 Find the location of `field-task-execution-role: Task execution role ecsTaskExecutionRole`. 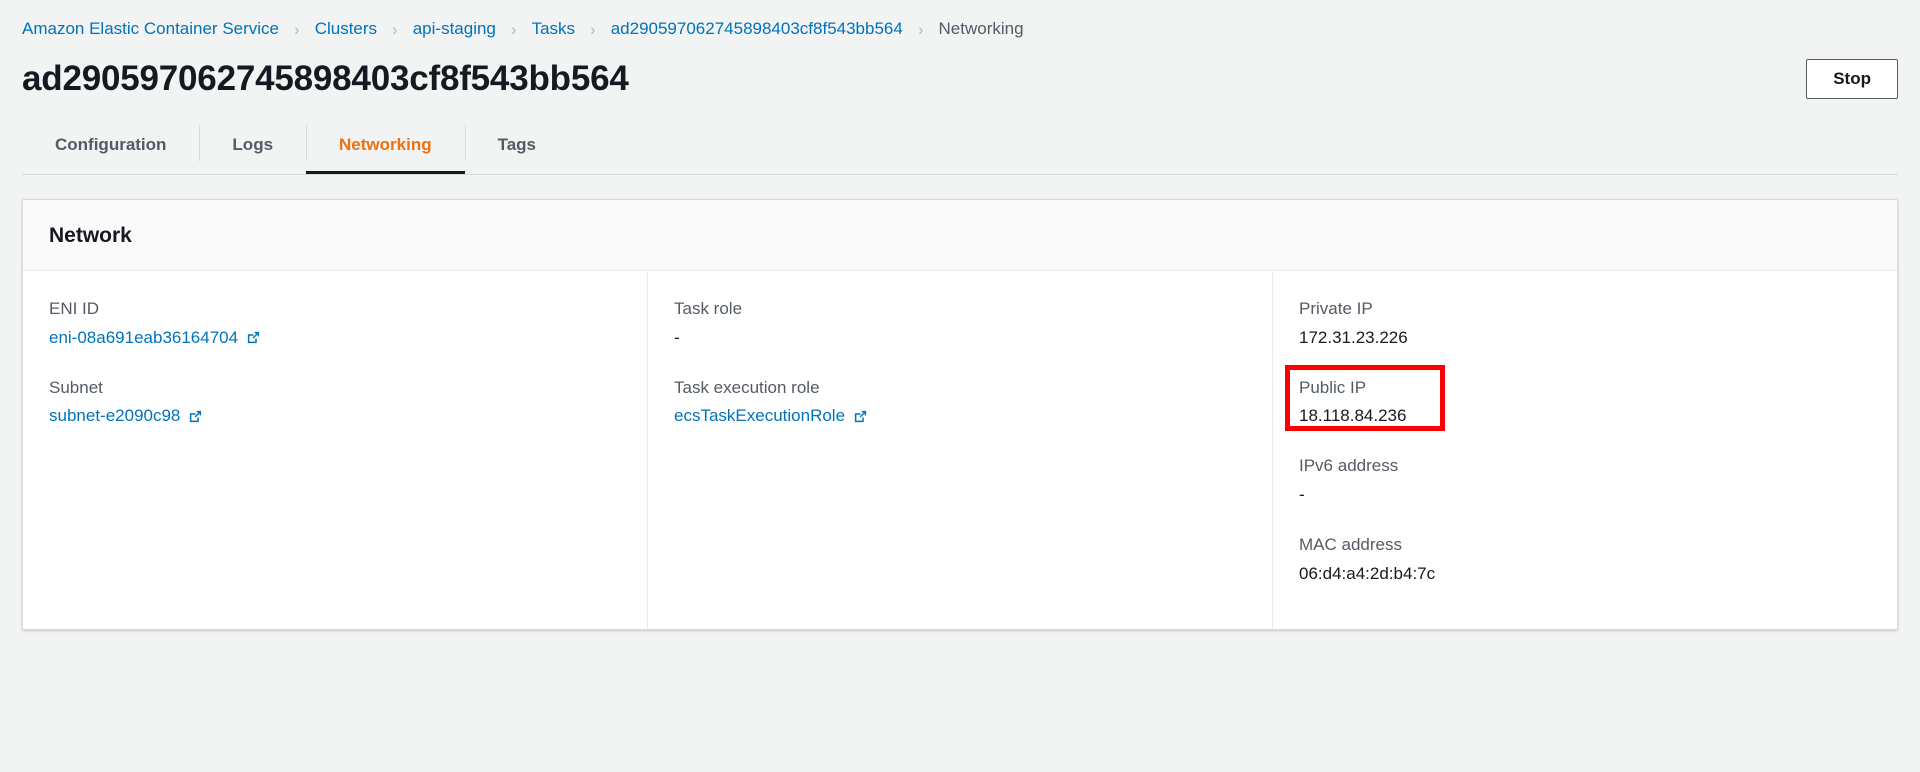

field-task-execution-role: Task execution role ecsTaskExecutionRole is located at coordinates (960, 402).